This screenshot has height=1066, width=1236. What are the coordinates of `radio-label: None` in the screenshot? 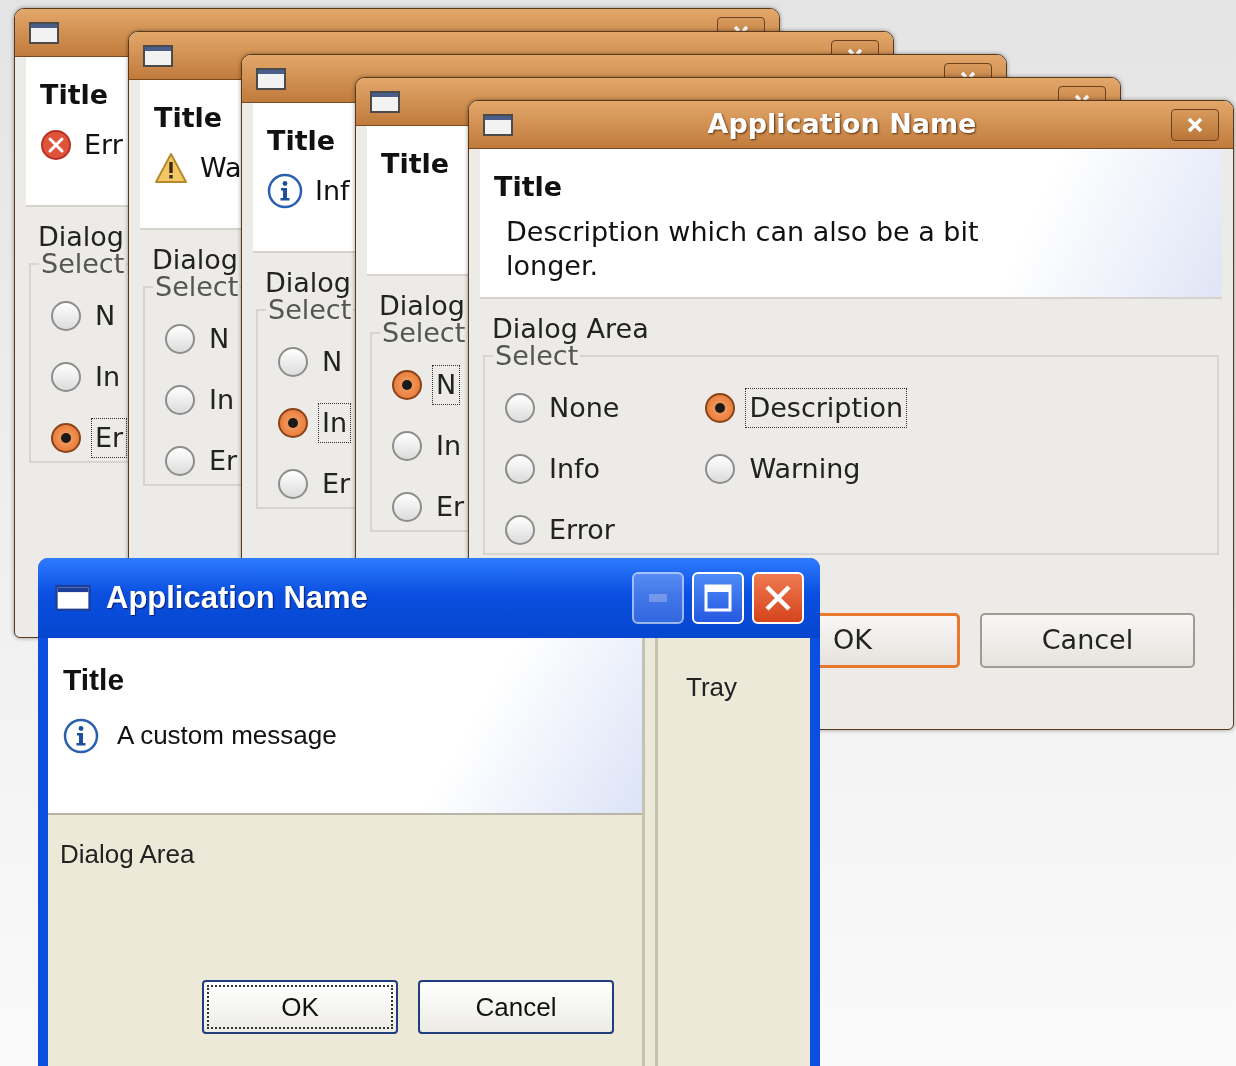 It's located at (584, 407).